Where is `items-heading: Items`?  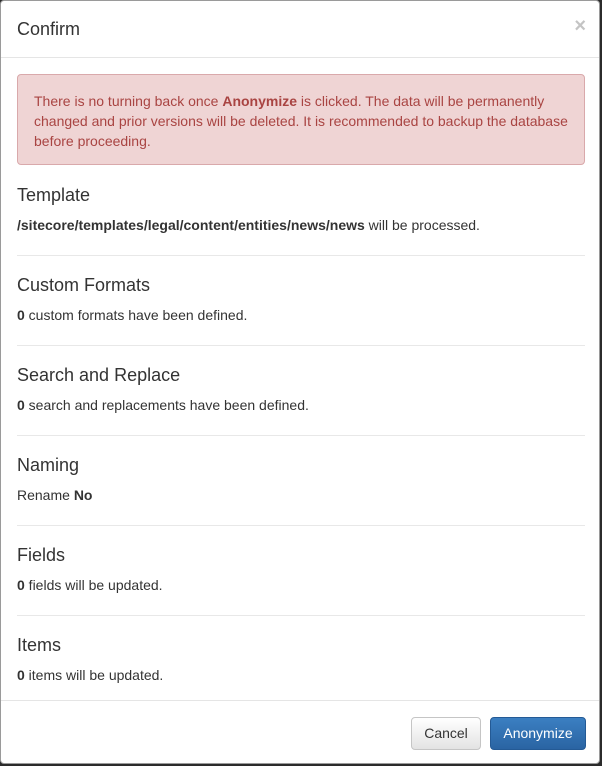
items-heading: Items is located at coordinates (39, 645).